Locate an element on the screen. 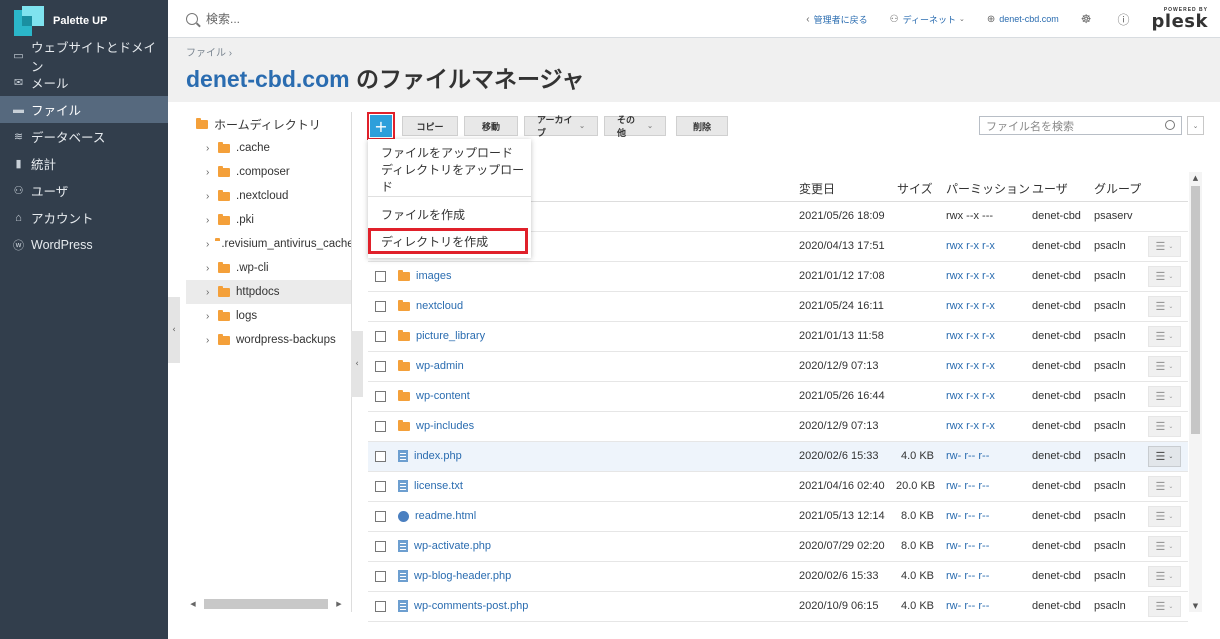  file-name-link: wp-activate.php is located at coordinates (444, 546).